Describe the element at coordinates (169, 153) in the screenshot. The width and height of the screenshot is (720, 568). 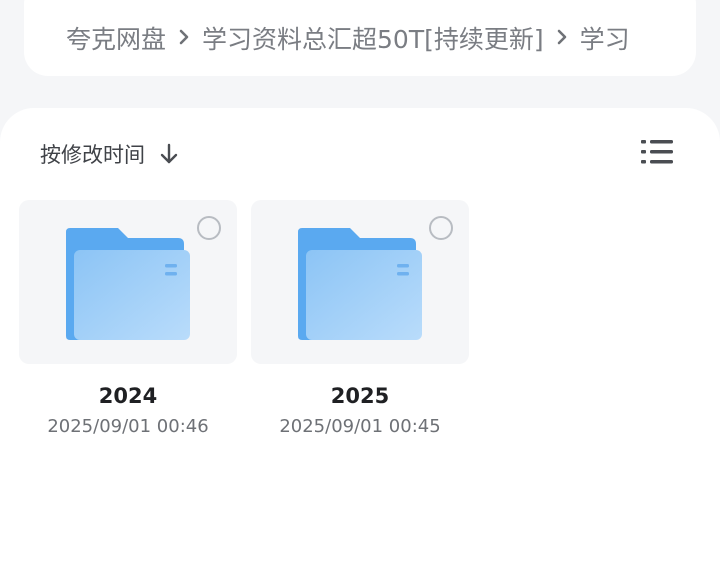
I see `arrow-down-icon` at that location.